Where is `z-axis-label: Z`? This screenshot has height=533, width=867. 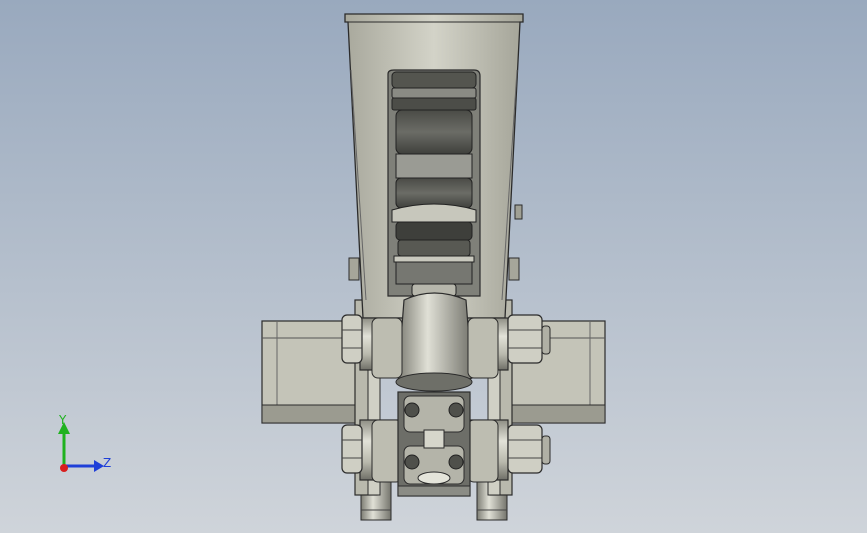 z-axis-label: Z is located at coordinates (107, 463).